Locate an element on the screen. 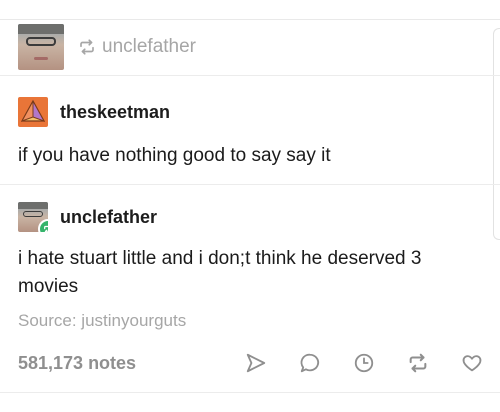  reblog-poster: unclefather is located at coordinates (87, 217).